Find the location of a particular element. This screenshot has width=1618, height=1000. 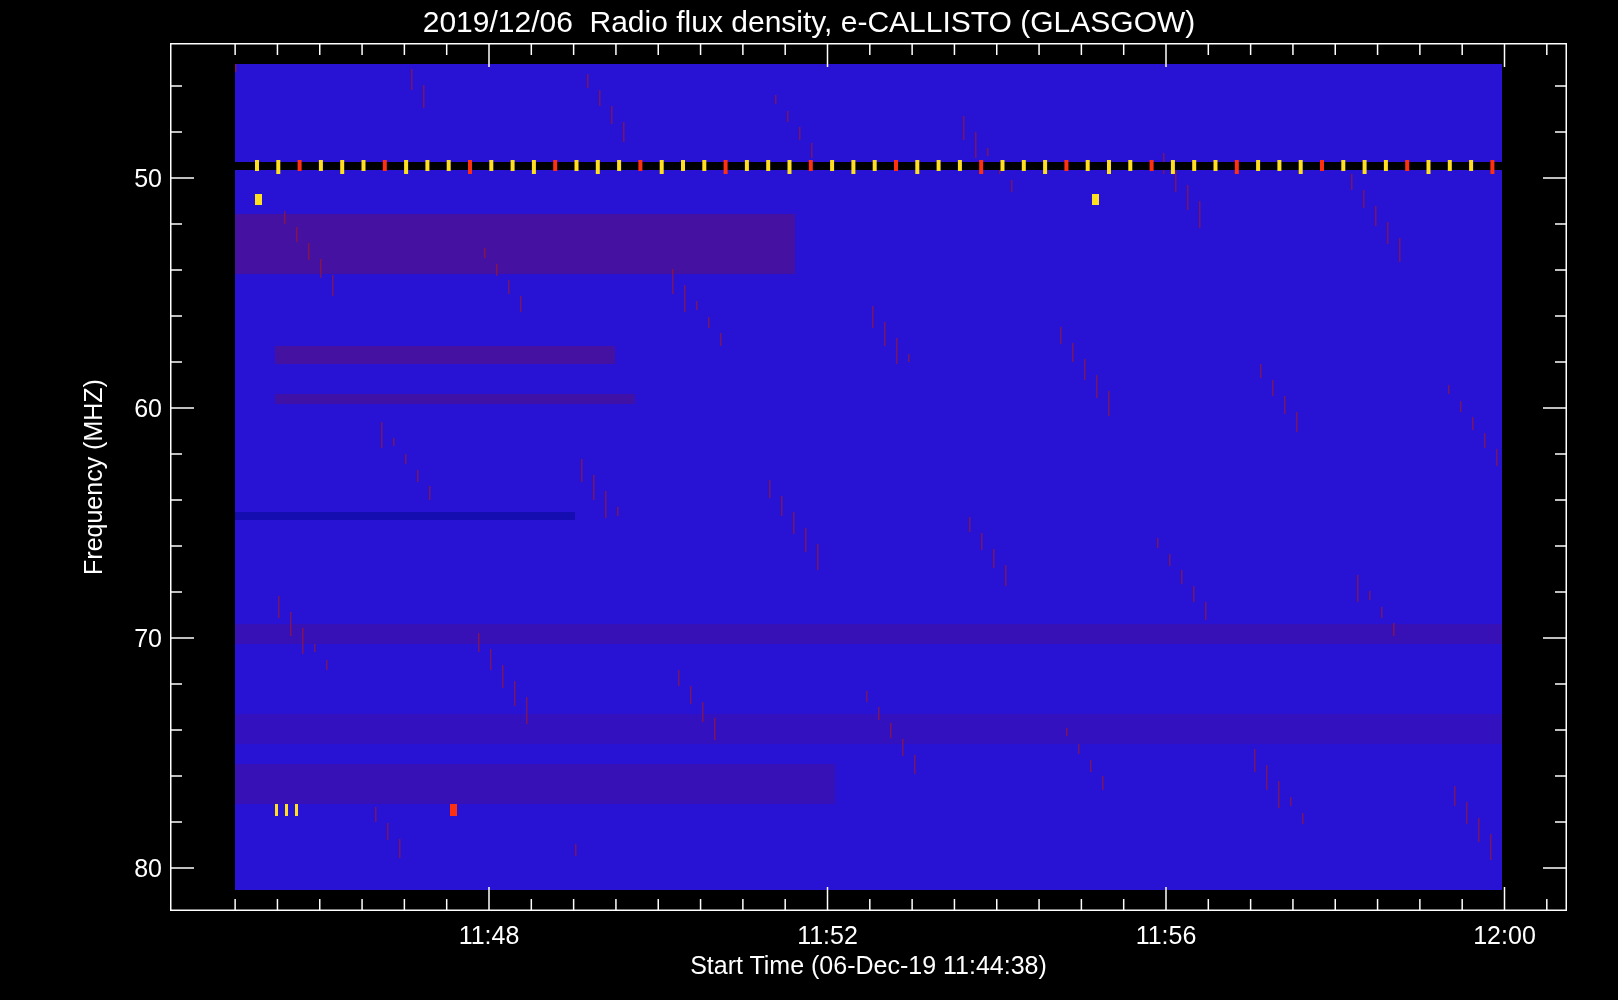

y-tick-label: 80 is located at coordinates (148, 868).